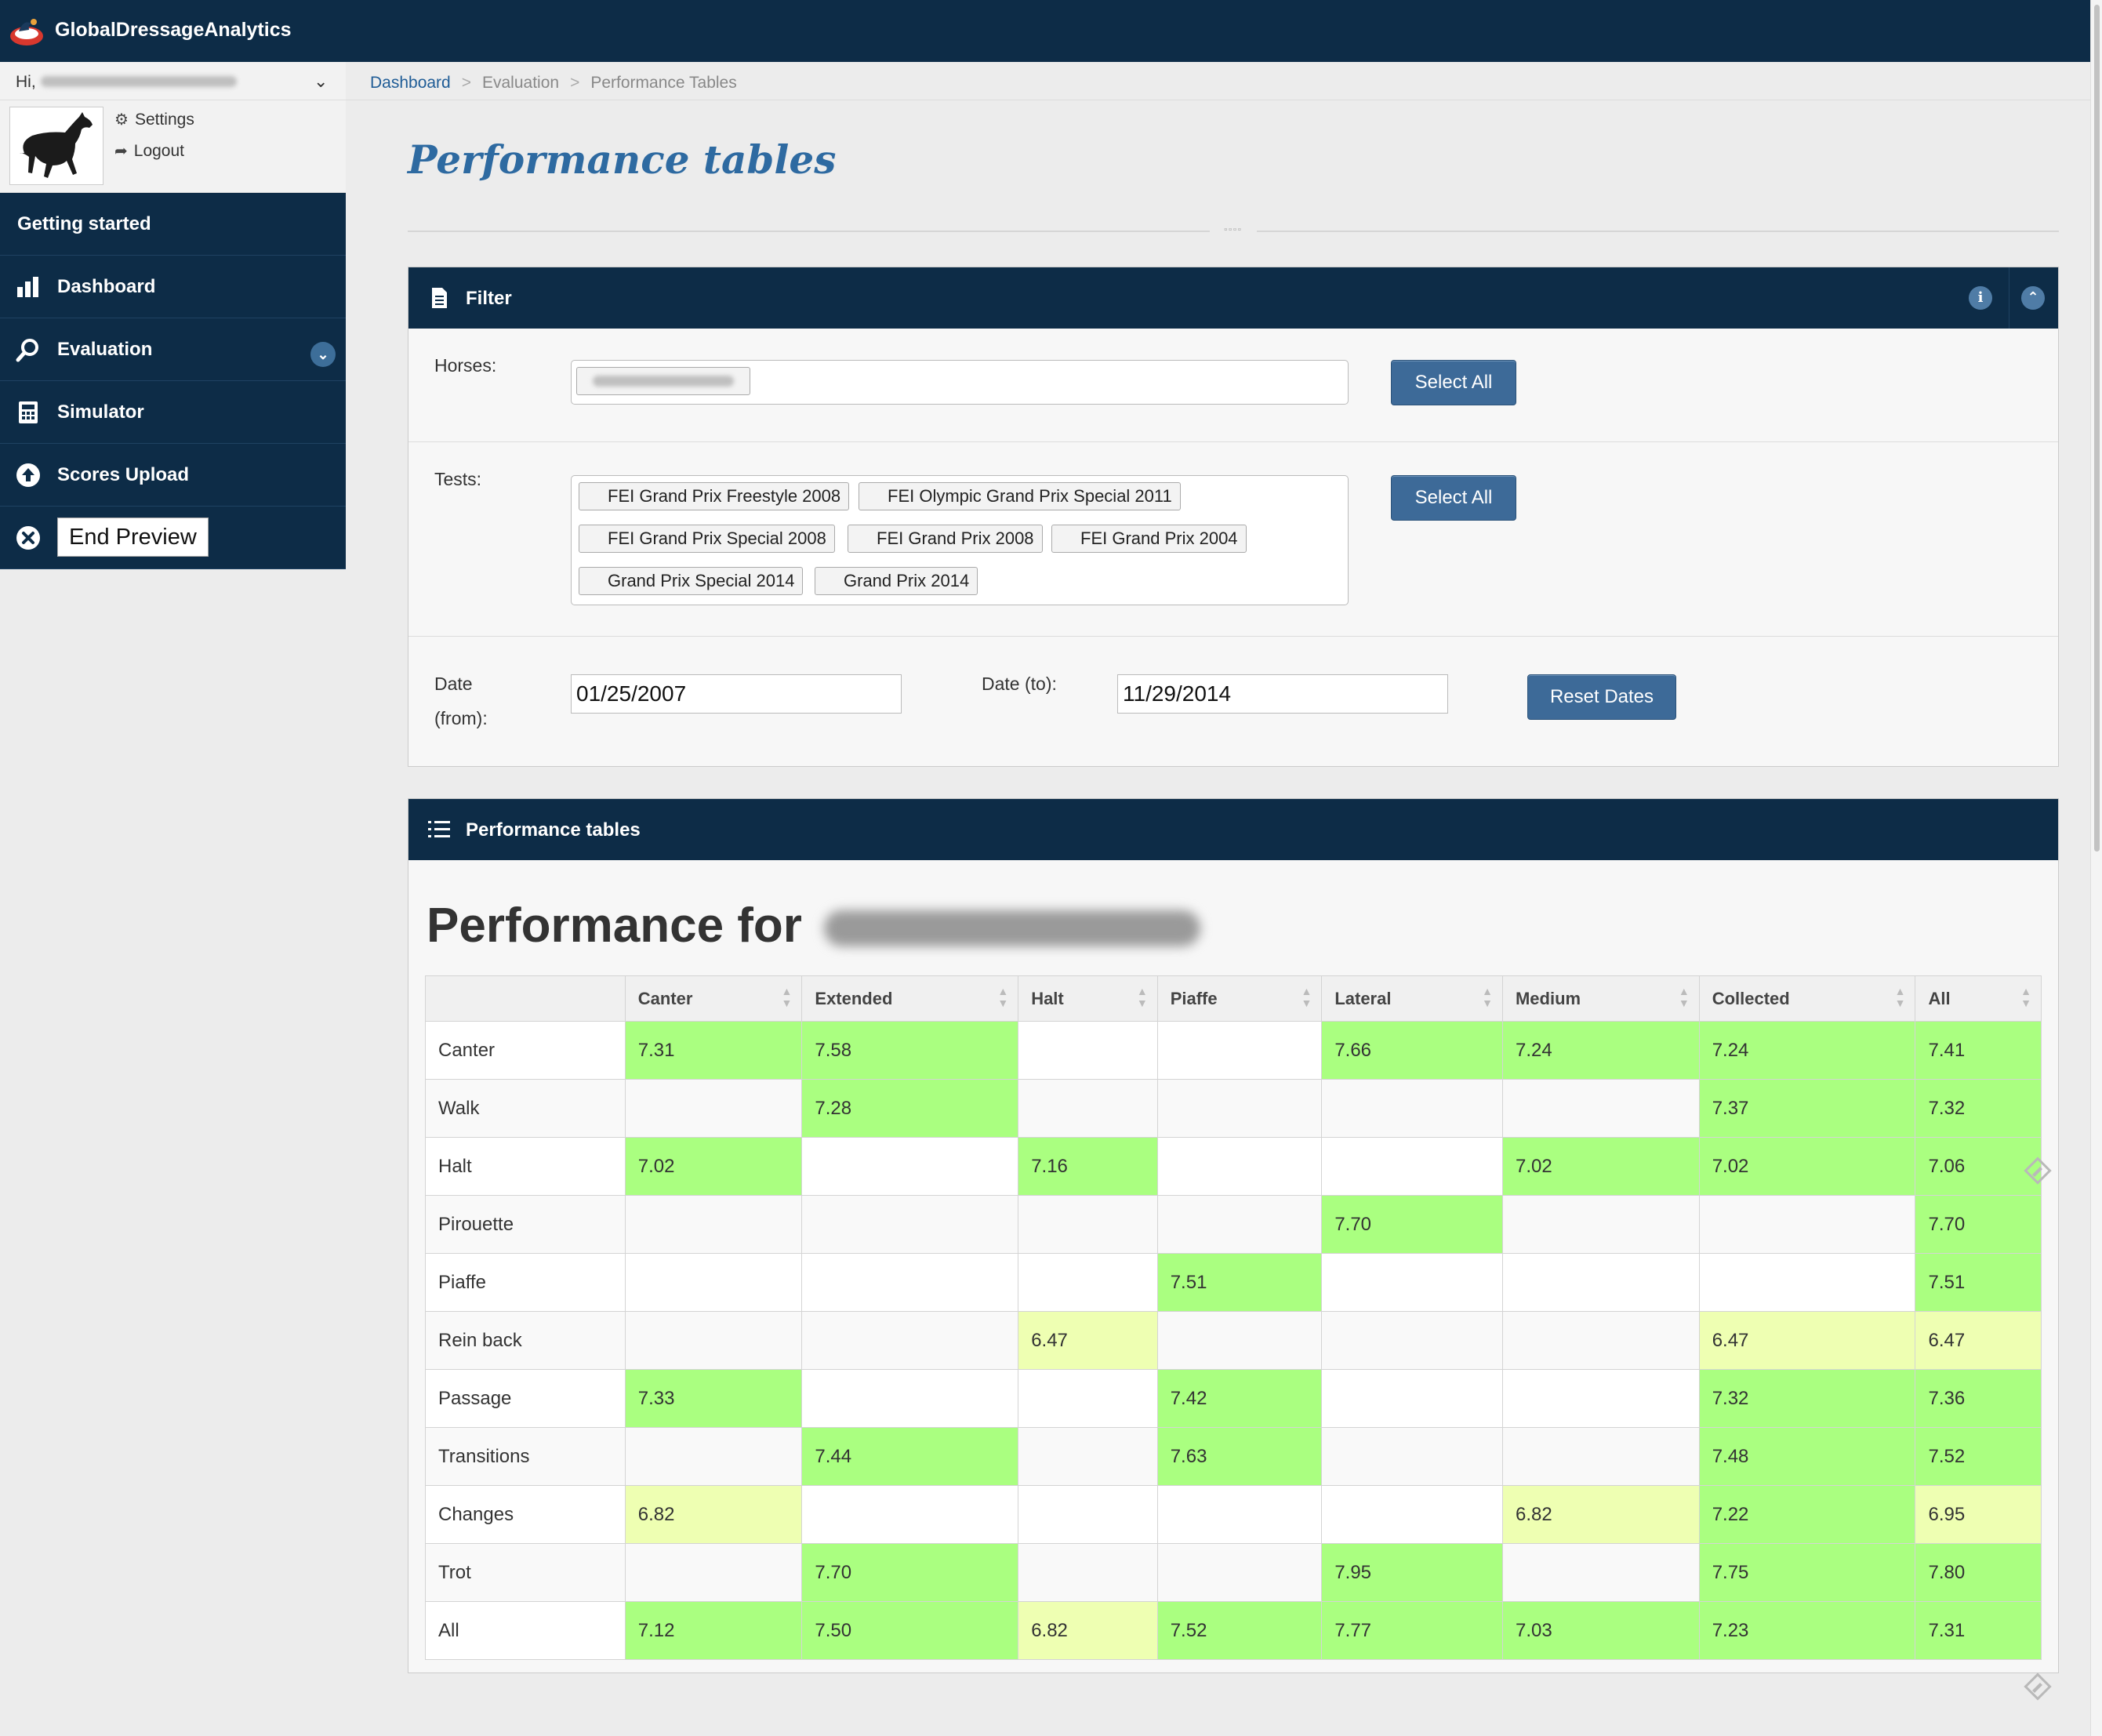  Describe the element at coordinates (1239, 1282) in the screenshot. I see `table-cell: 7.51` at that location.